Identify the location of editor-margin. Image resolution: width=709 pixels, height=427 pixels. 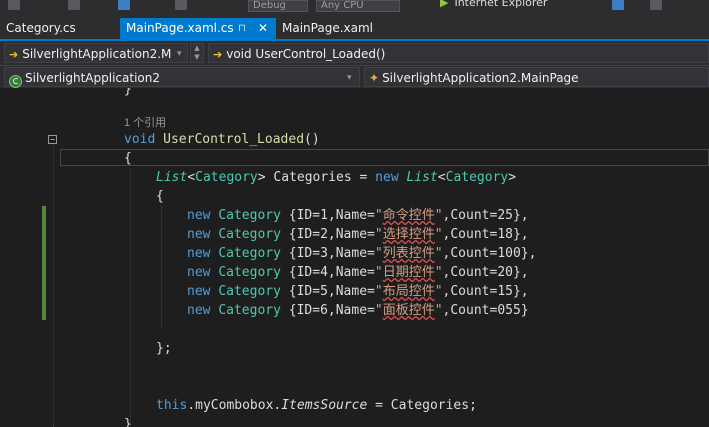
(14, 257).